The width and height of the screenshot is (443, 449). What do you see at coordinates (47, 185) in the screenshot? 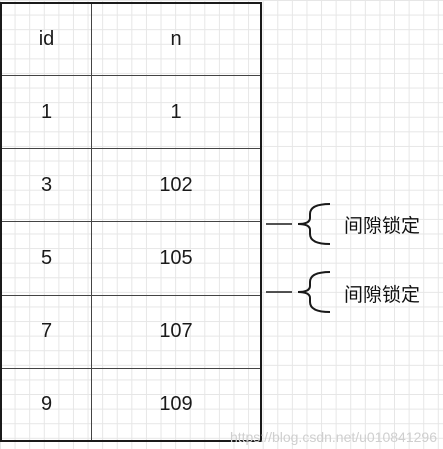
I see `cell-id: 3` at bounding box center [47, 185].